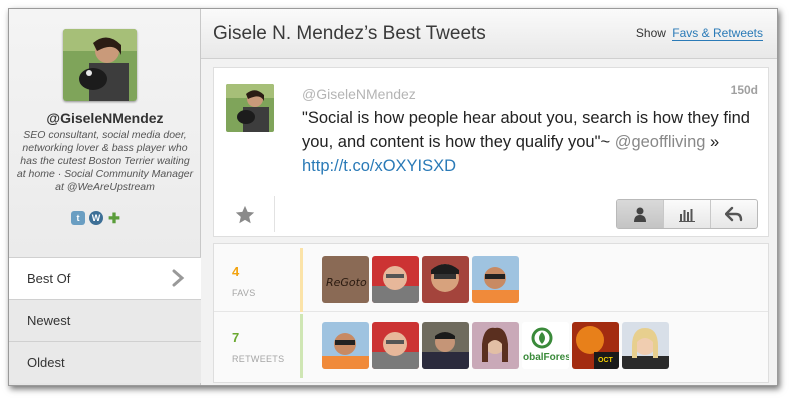  I want to click on show-label: Show, so click(650, 33).